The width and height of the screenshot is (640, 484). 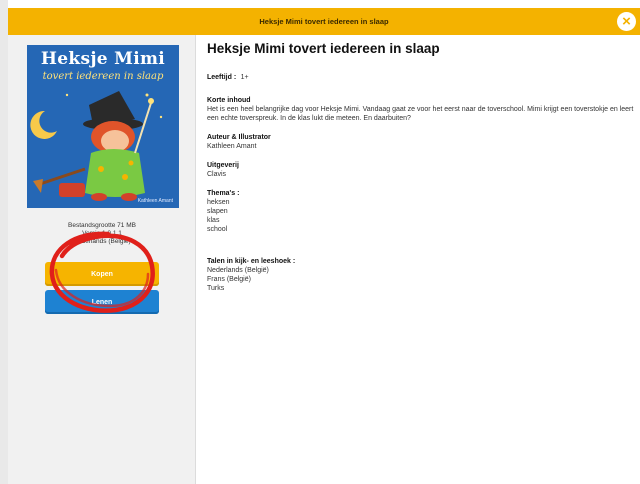 I want to click on theme-item: klas, so click(x=213, y=220).